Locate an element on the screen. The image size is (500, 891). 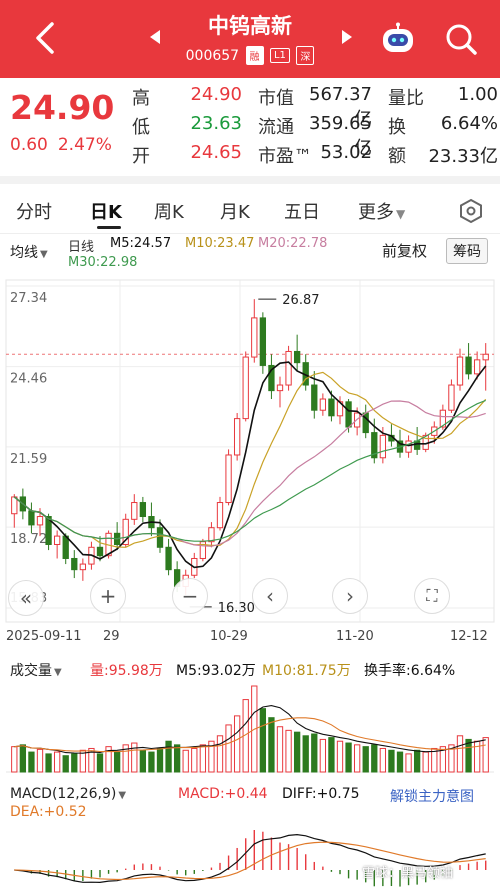
next-stock-icon is located at coordinates (347, 37).